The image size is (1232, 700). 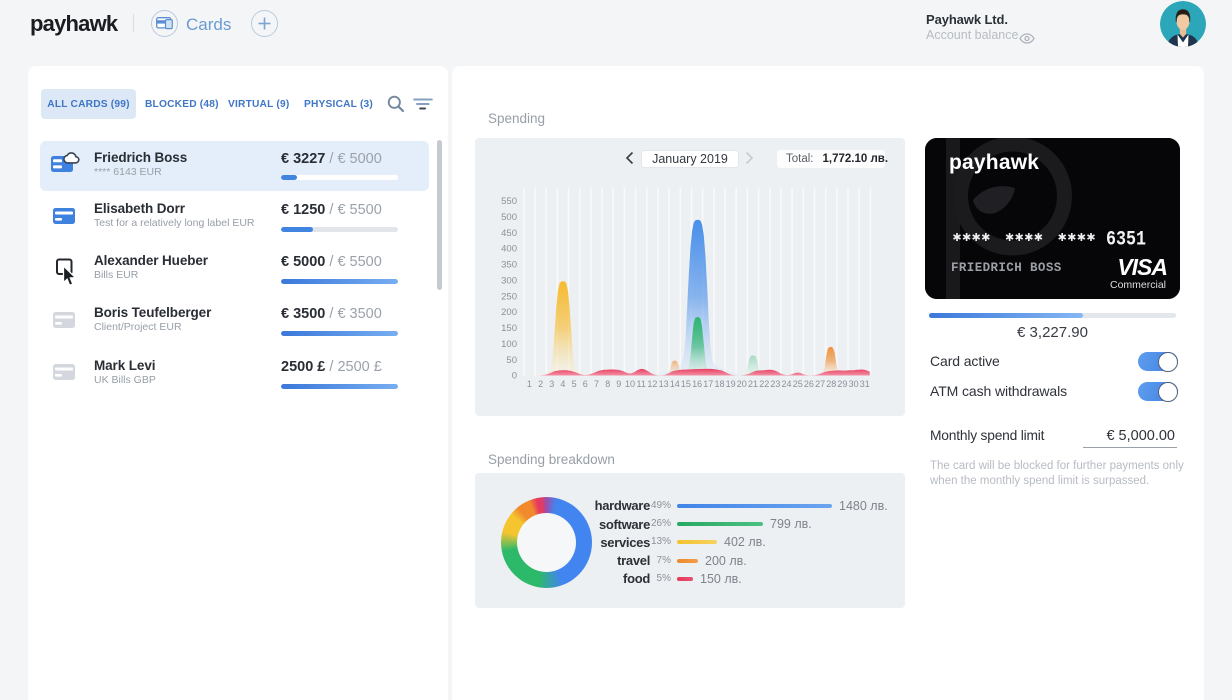 What do you see at coordinates (652, 384) in the screenshot?
I see `svg-text: 12` at bounding box center [652, 384].